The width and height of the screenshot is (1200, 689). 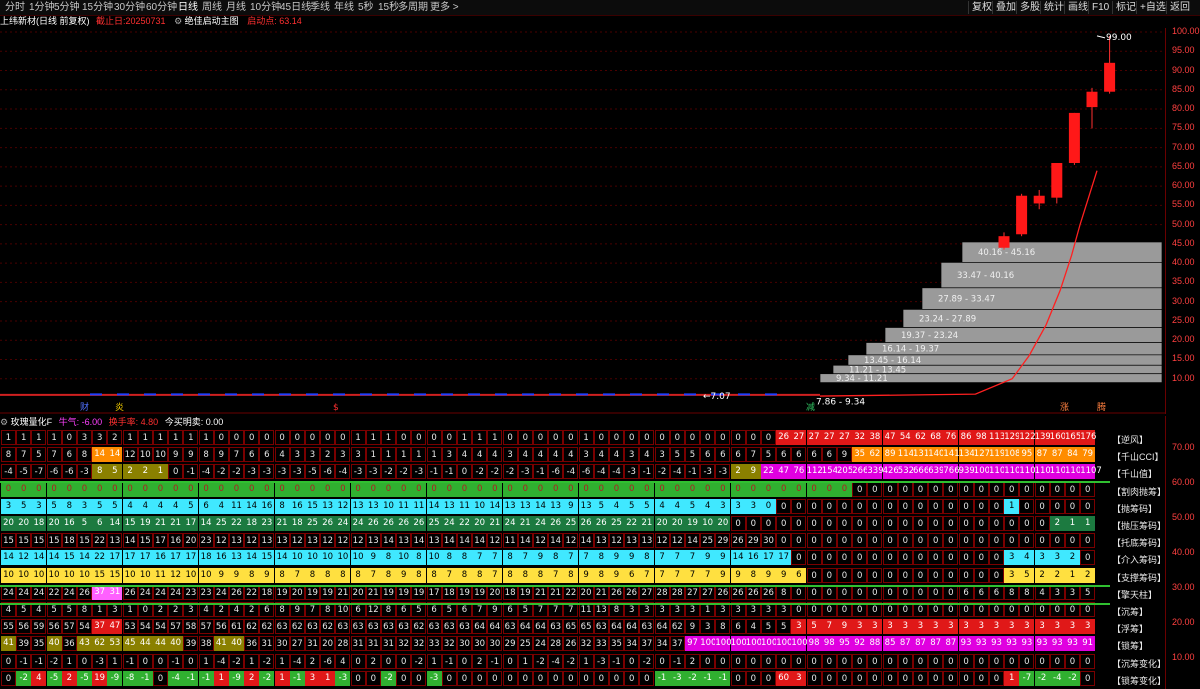 I want to click on toolbar-right-7: +自选, so click(x=1152, y=7).